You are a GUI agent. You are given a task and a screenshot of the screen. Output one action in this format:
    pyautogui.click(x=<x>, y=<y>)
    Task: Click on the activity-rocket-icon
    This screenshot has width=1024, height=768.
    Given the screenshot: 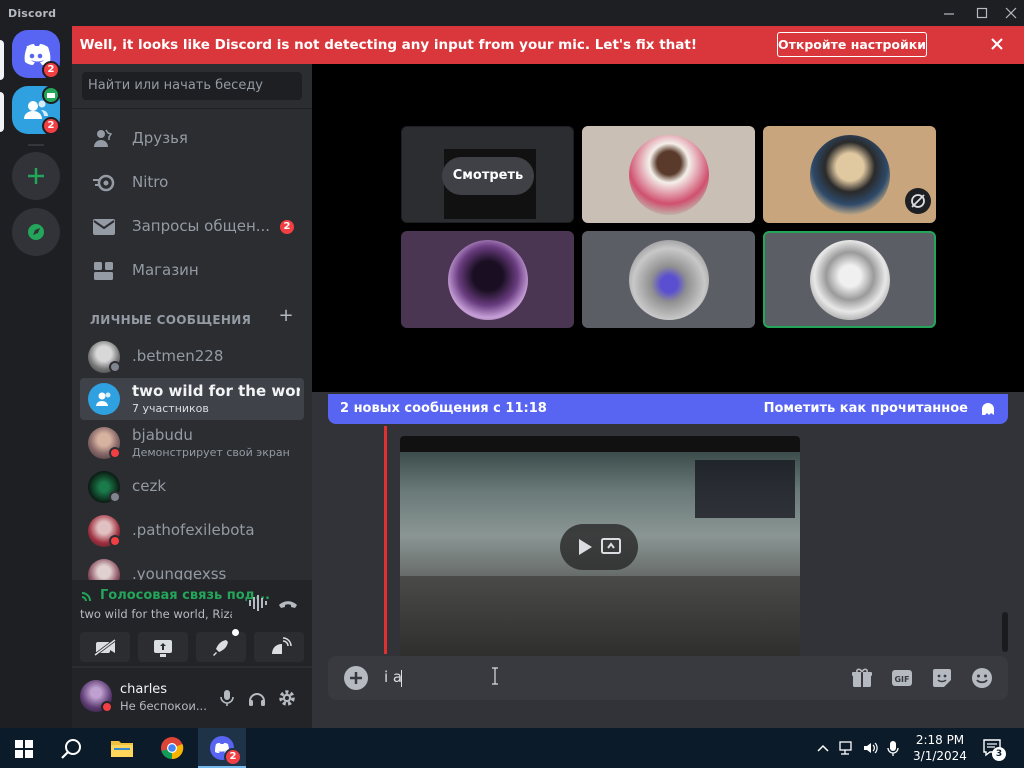 What is the action you would take?
    pyautogui.click(x=221, y=645)
    